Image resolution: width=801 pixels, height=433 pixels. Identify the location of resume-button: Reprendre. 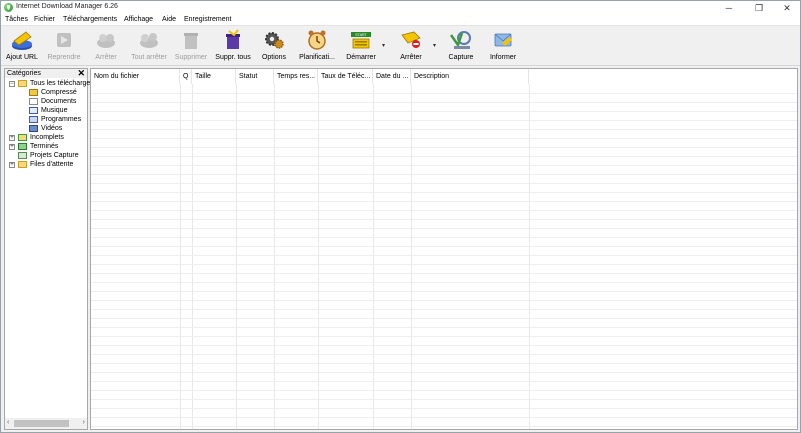
(64, 46).